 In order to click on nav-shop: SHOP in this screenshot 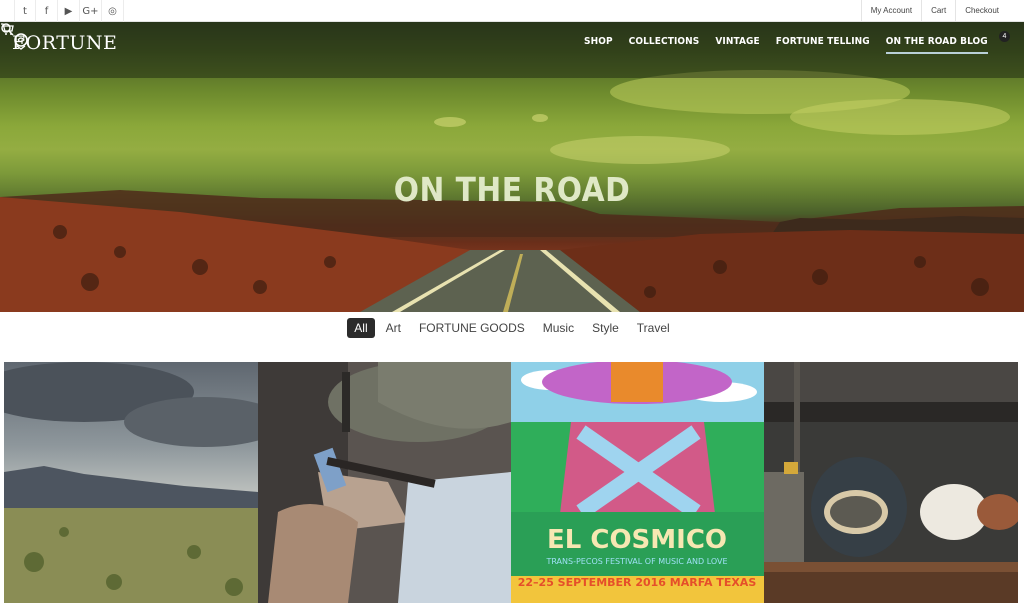, I will do `click(598, 45)`.